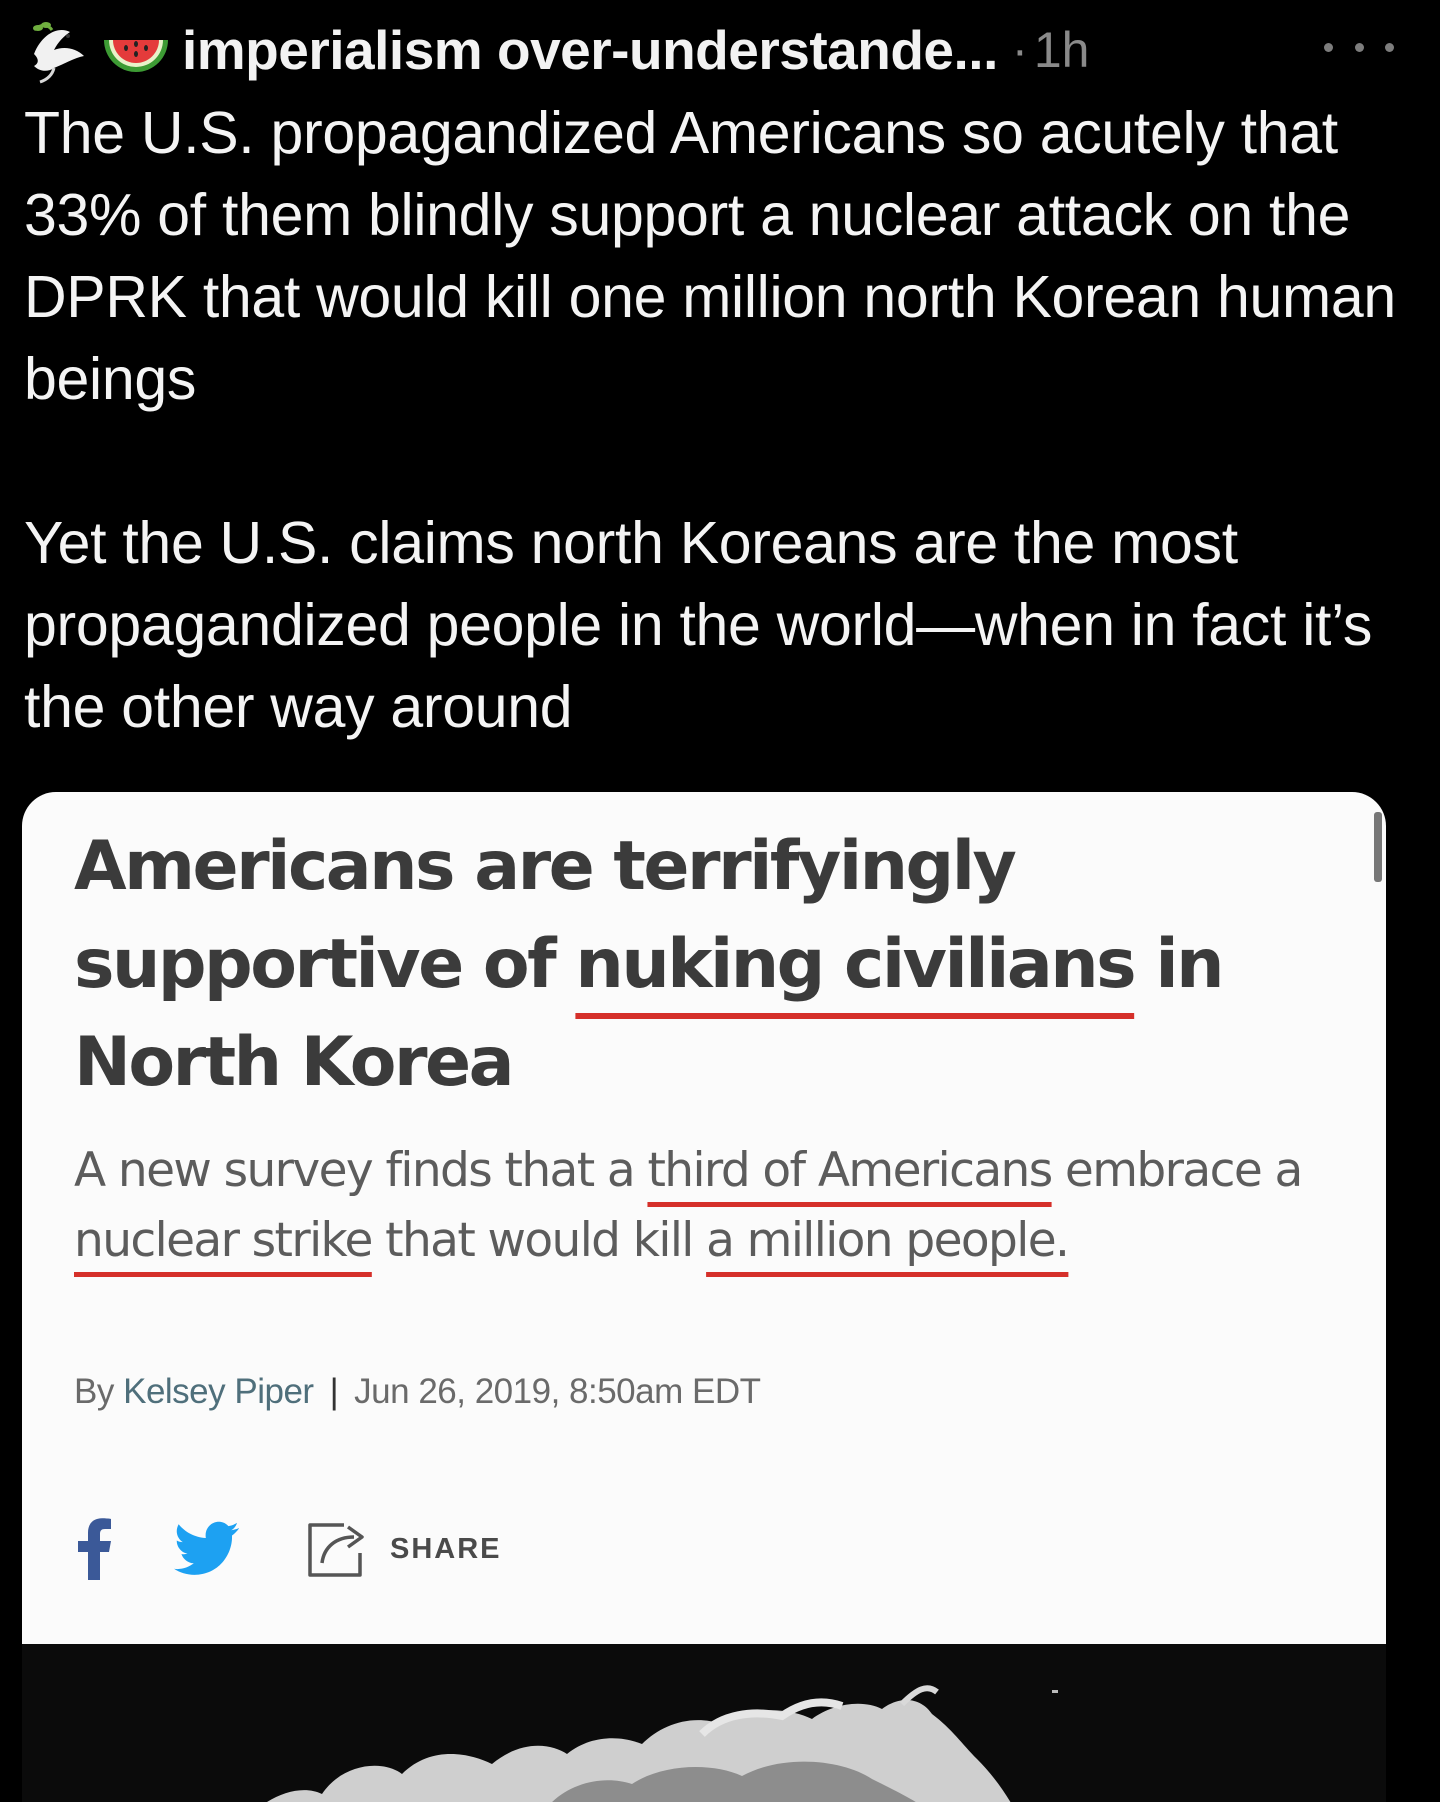  What do you see at coordinates (446, 1548) in the screenshot?
I see `share-label: SHARE` at bounding box center [446, 1548].